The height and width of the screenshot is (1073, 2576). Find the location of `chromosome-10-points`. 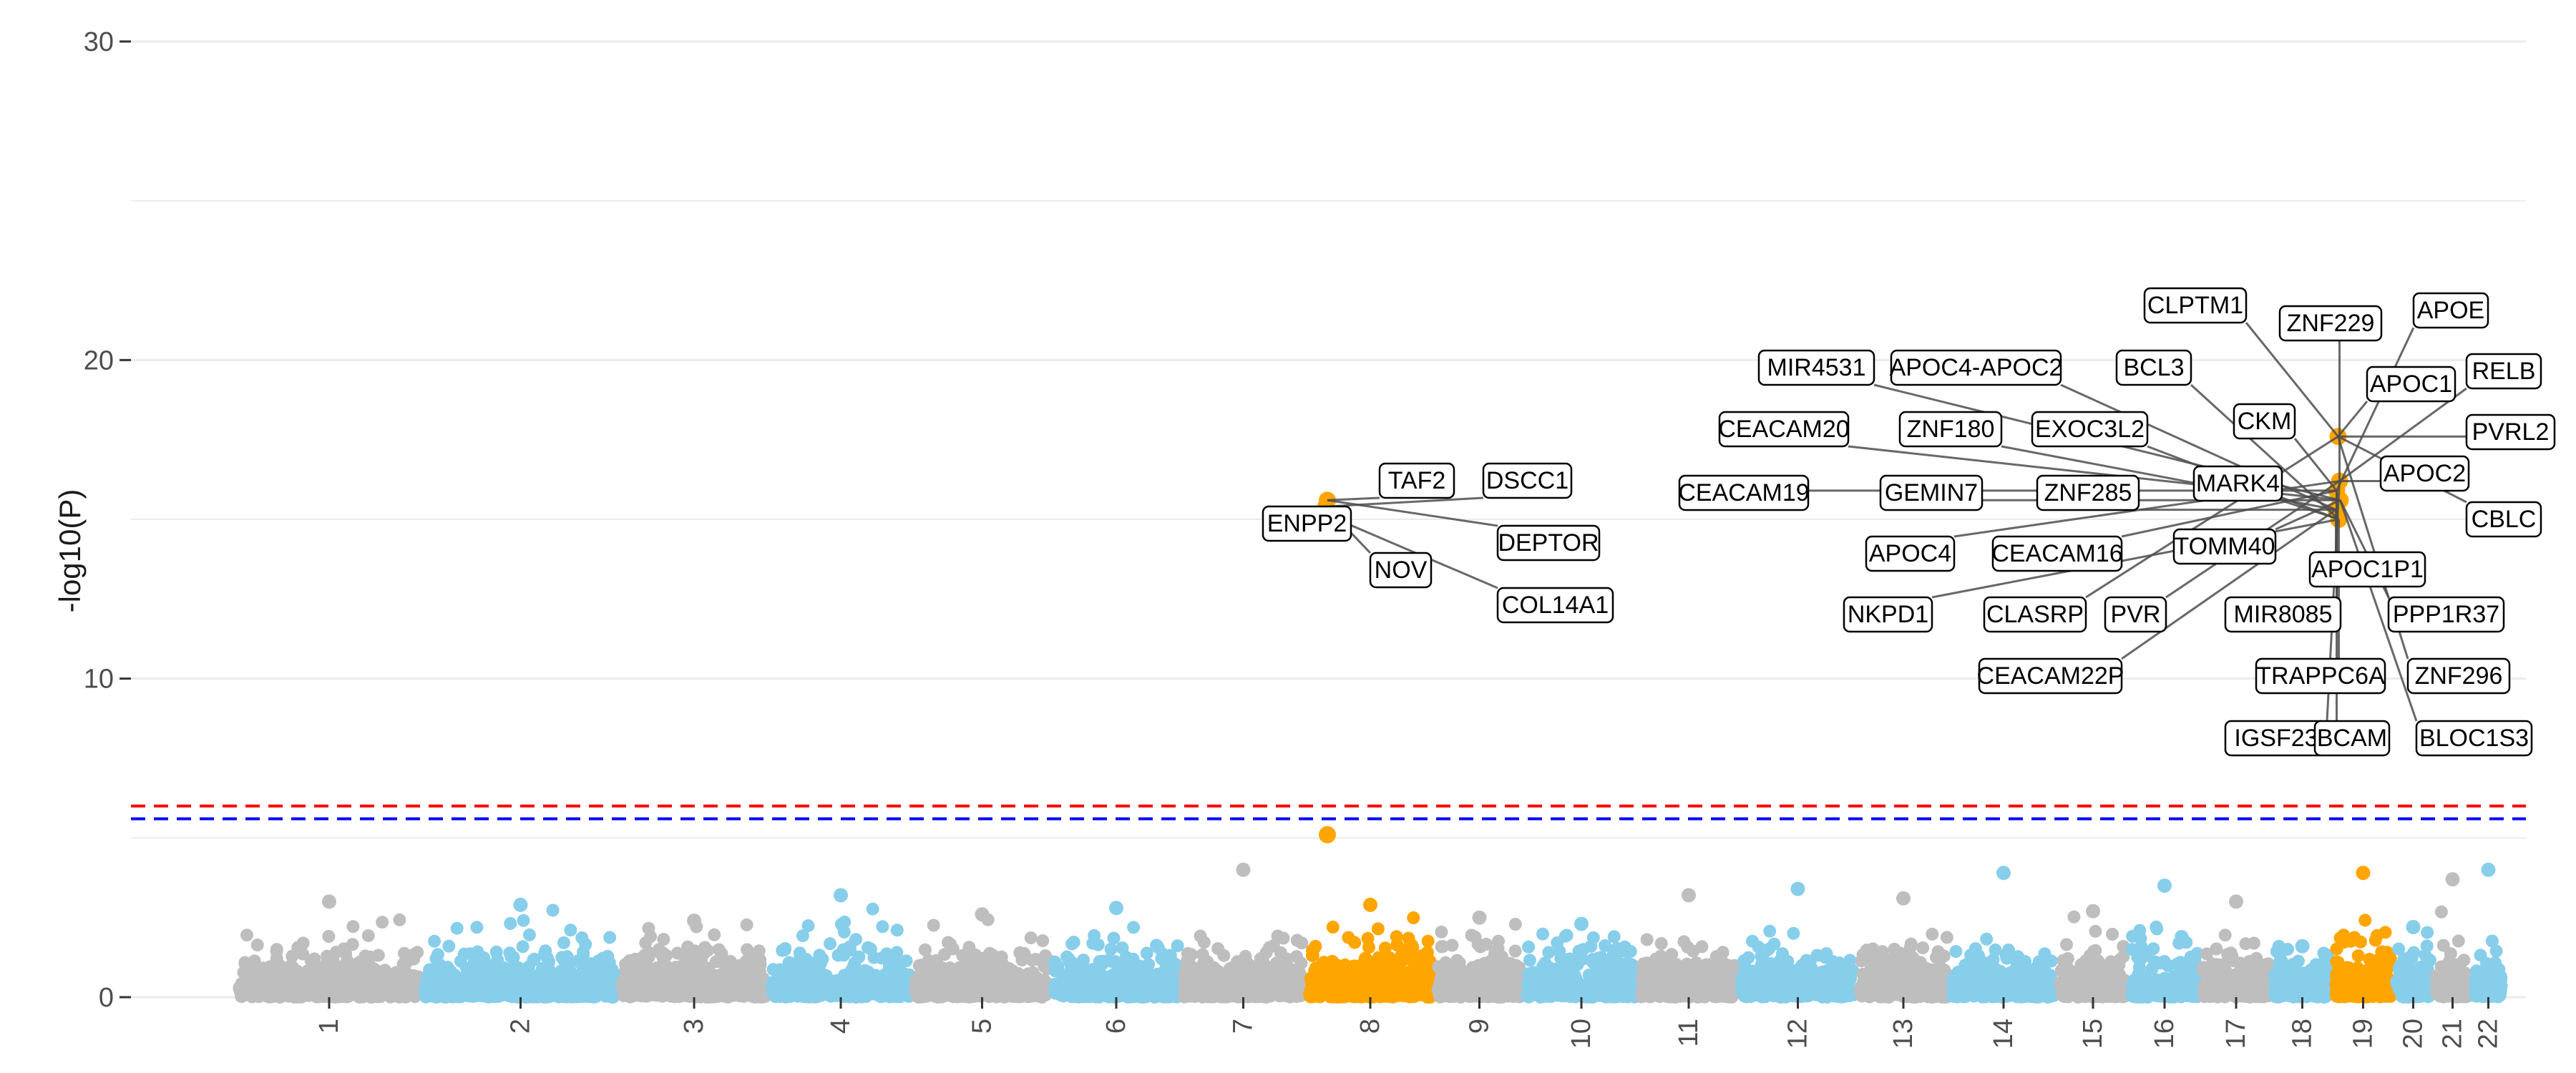

chromosome-10-points is located at coordinates (1581, 960).